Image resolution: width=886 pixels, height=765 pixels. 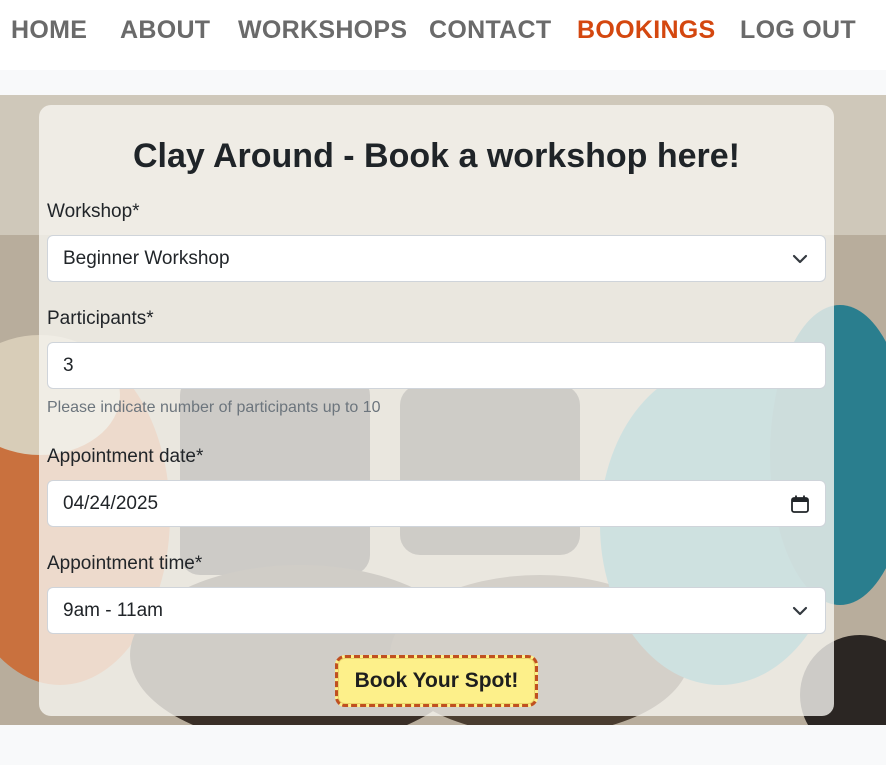 What do you see at coordinates (798, 30) in the screenshot?
I see `nav-logout: LOG OUT` at bounding box center [798, 30].